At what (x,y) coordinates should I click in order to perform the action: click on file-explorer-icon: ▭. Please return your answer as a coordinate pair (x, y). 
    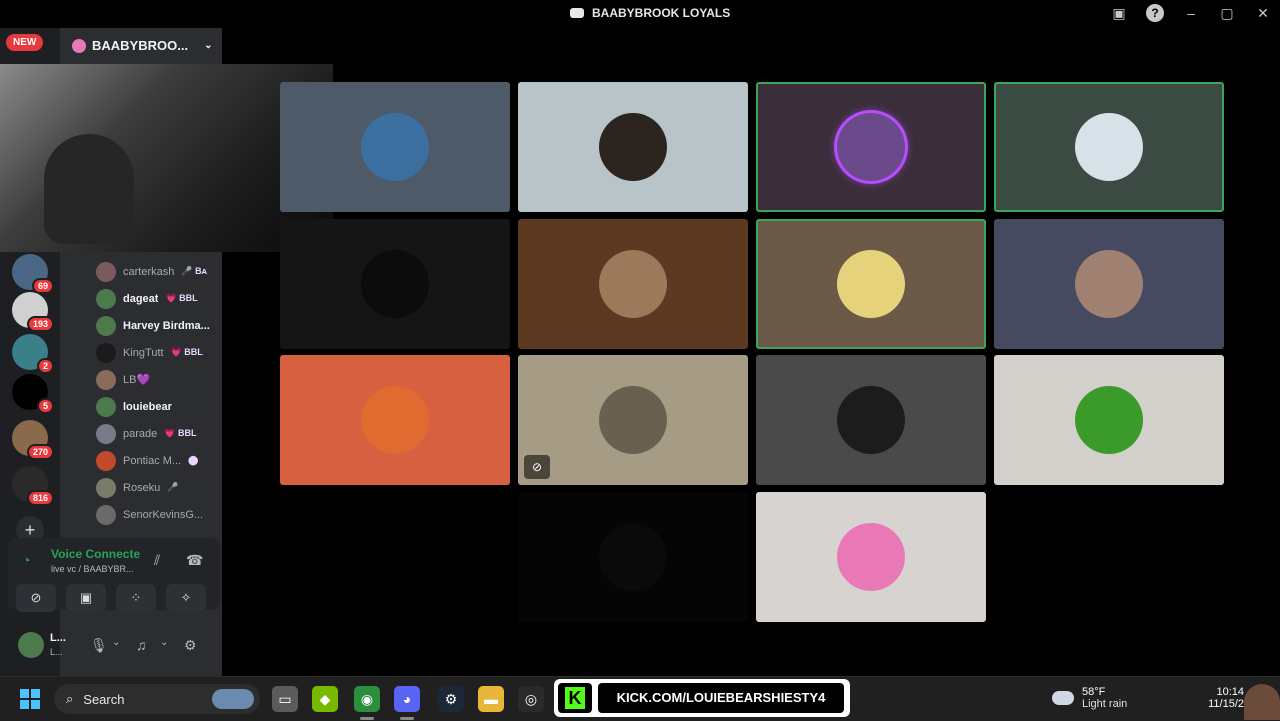
    Looking at the image, I should click on (285, 699).